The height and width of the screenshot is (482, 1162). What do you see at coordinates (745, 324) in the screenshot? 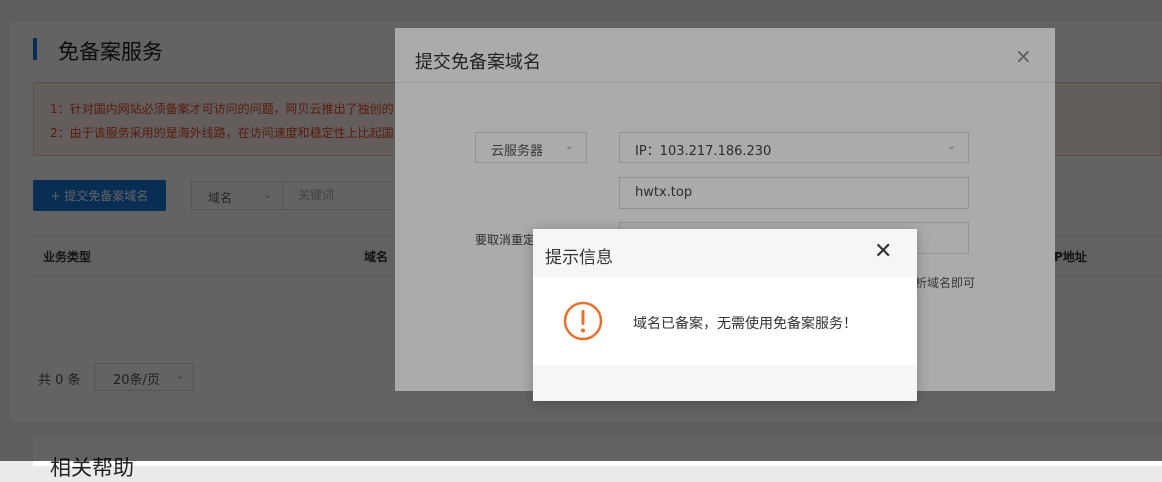
I see `alert-message: 域名已备案，无需使用免备案服务！` at bounding box center [745, 324].